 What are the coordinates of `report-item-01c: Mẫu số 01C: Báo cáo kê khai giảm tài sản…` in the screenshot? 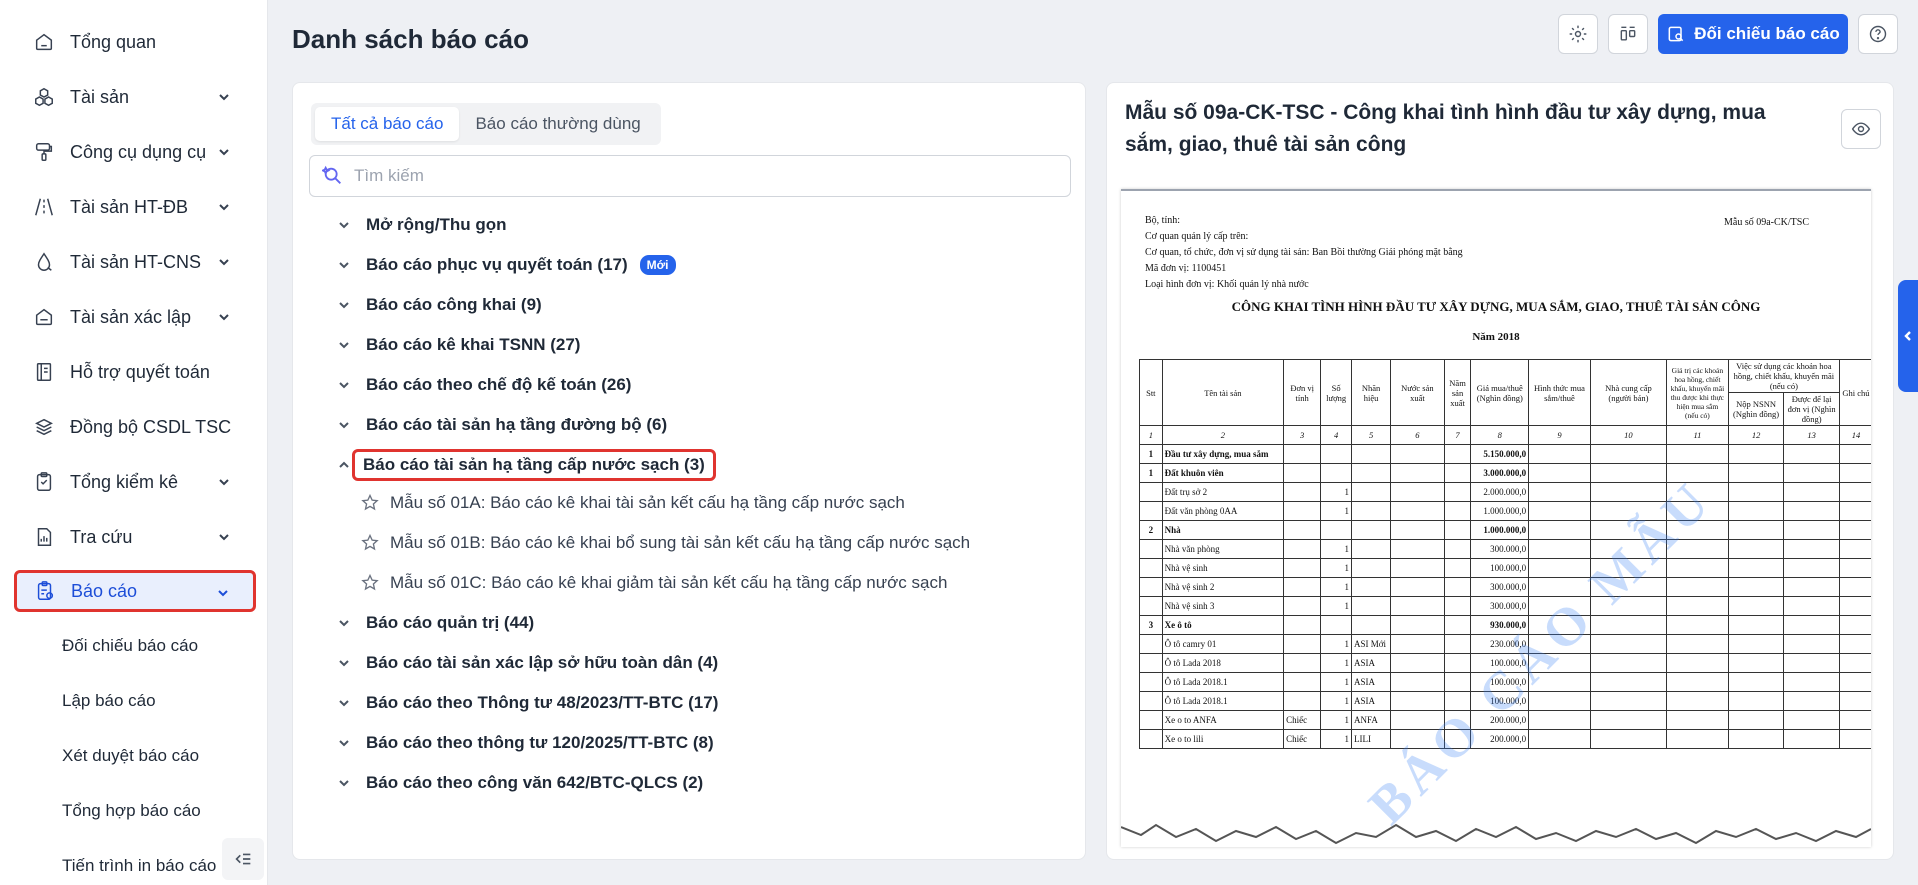 It's located at (653, 583).